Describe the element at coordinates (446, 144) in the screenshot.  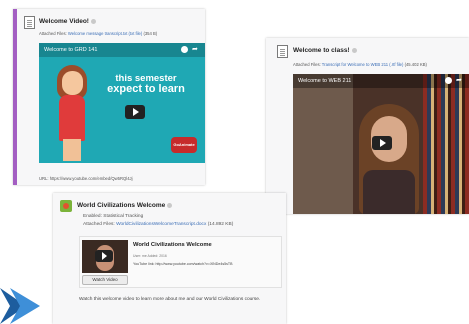
I see `video-bookshelf` at that location.